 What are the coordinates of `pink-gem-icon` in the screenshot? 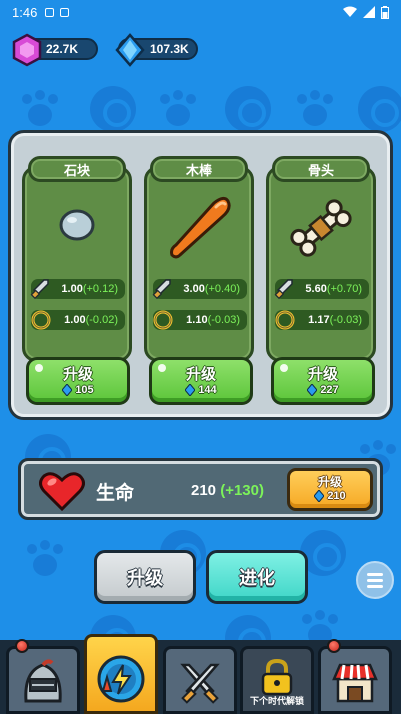 It's located at (27, 50).